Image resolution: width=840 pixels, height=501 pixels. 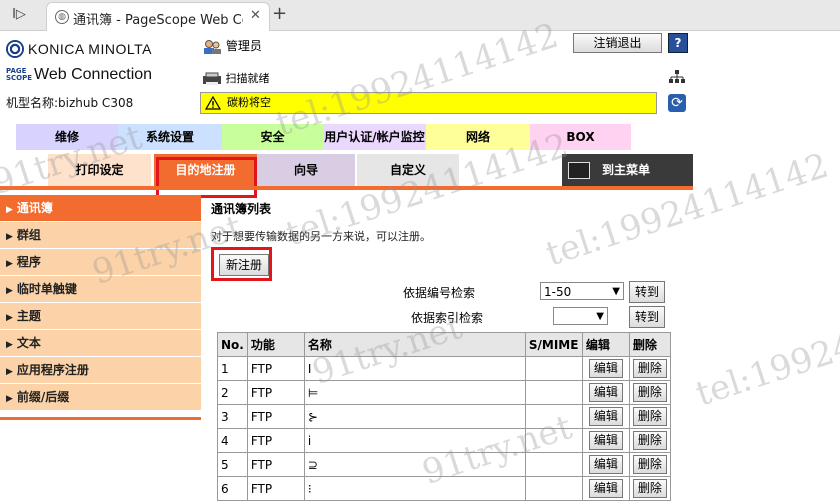 What do you see at coordinates (100, 289) in the screenshot?
I see `sidebar-item-temp-one-touch: ▶ 临时单触键` at bounding box center [100, 289].